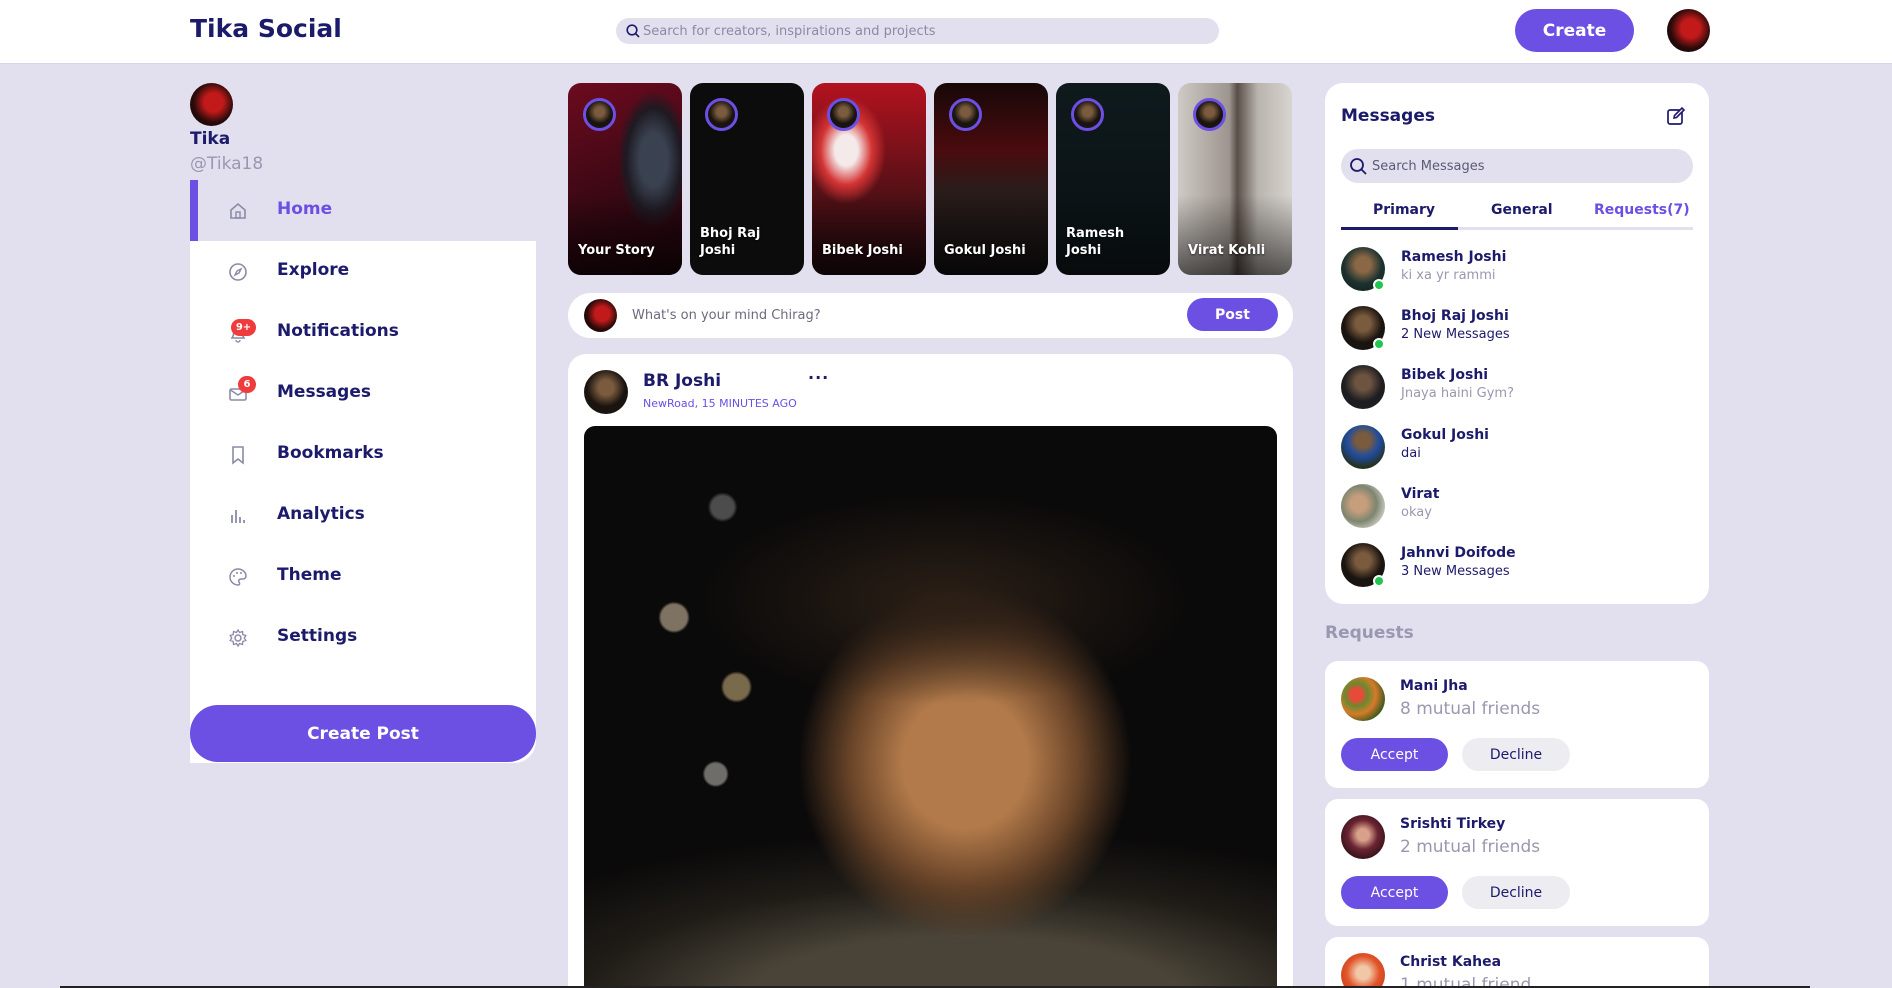 This screenshot has height=988, width=1892. I want to click on requests-heading: Requests, so click(1369, 633).